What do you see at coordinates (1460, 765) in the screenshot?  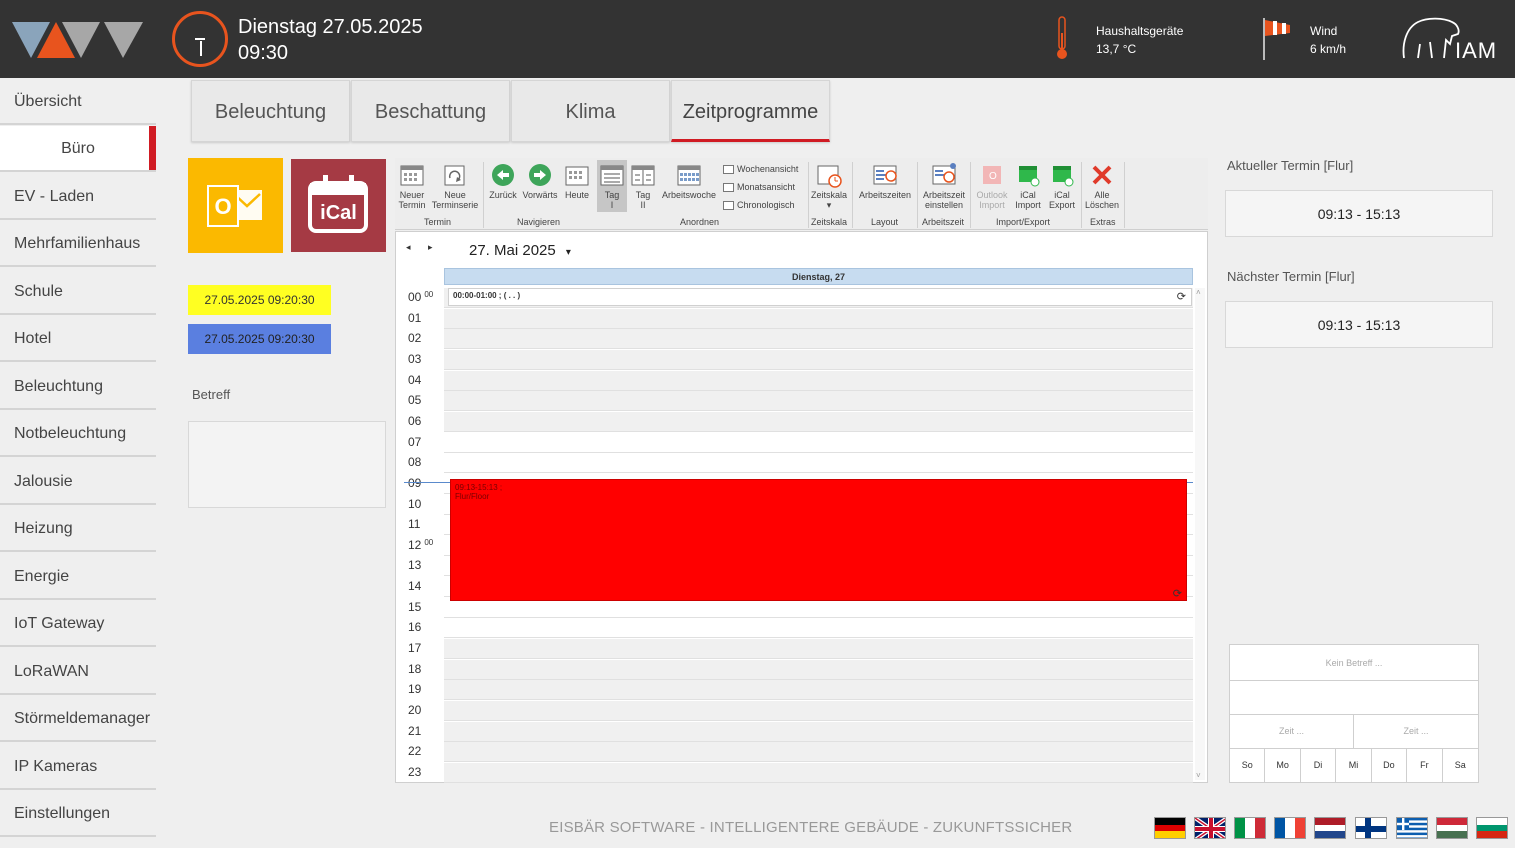 I see `weekday-toggle: Sa` at bounding box center [1460, 765].